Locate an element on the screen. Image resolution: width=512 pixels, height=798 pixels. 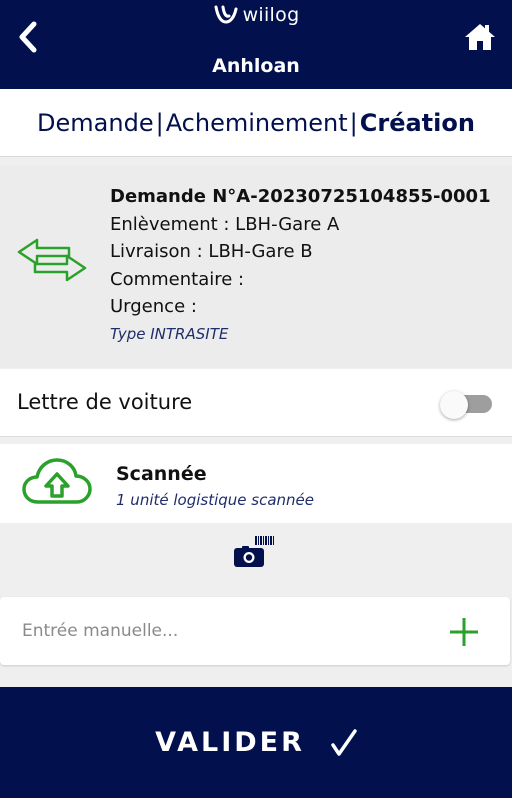
camera-barcode-icon is located at coordinates (254, 551).